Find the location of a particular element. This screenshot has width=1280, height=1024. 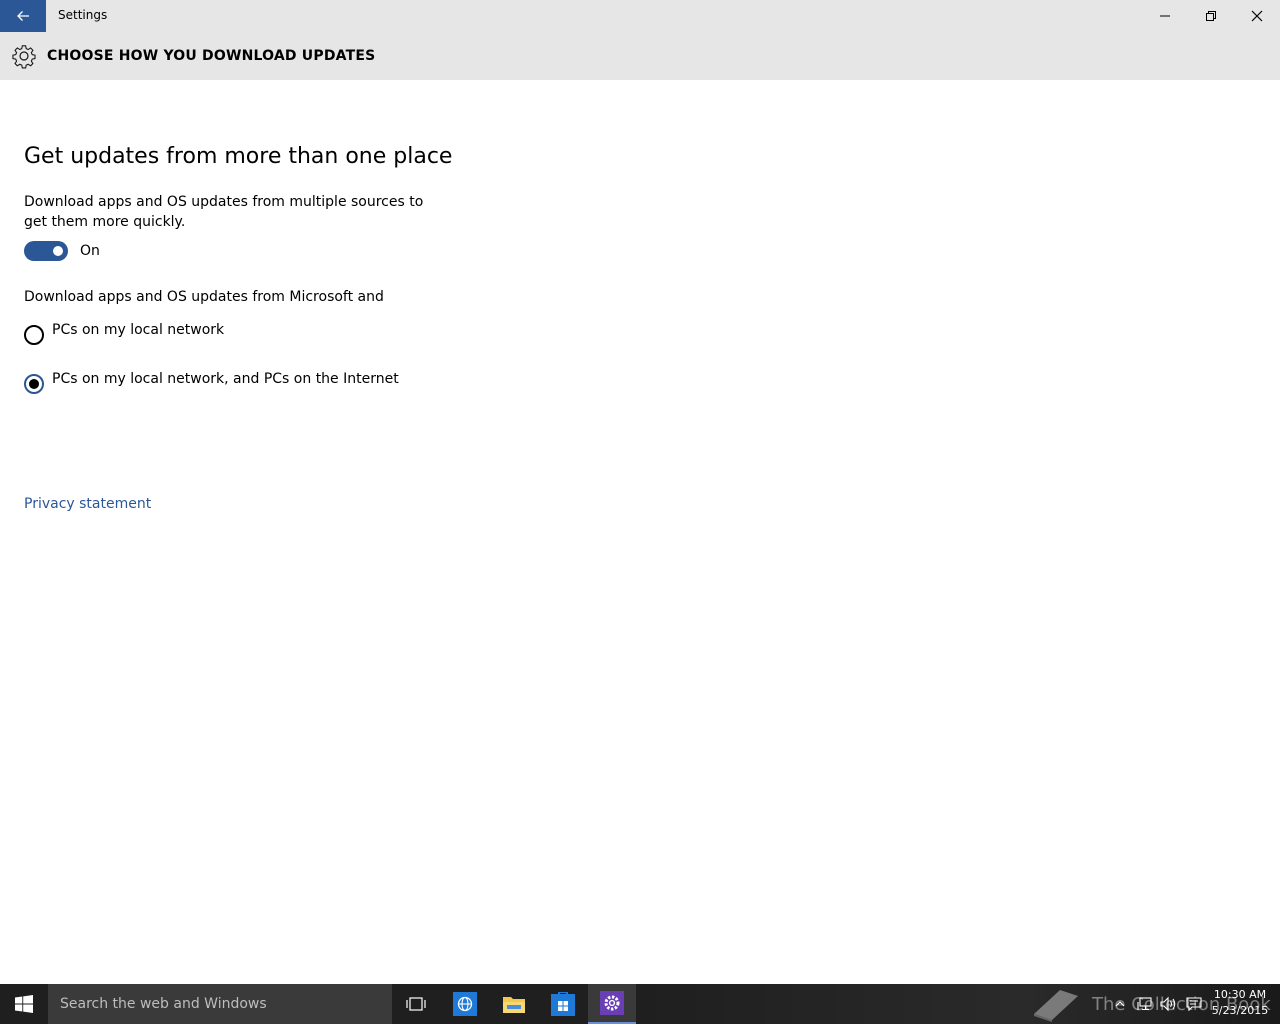

back-button is located at coordinates (23, 16).